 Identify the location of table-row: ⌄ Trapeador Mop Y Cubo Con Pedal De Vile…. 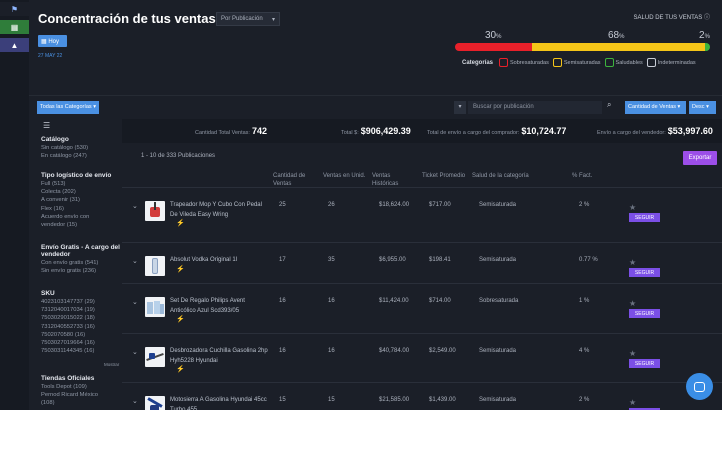
(422, 212).